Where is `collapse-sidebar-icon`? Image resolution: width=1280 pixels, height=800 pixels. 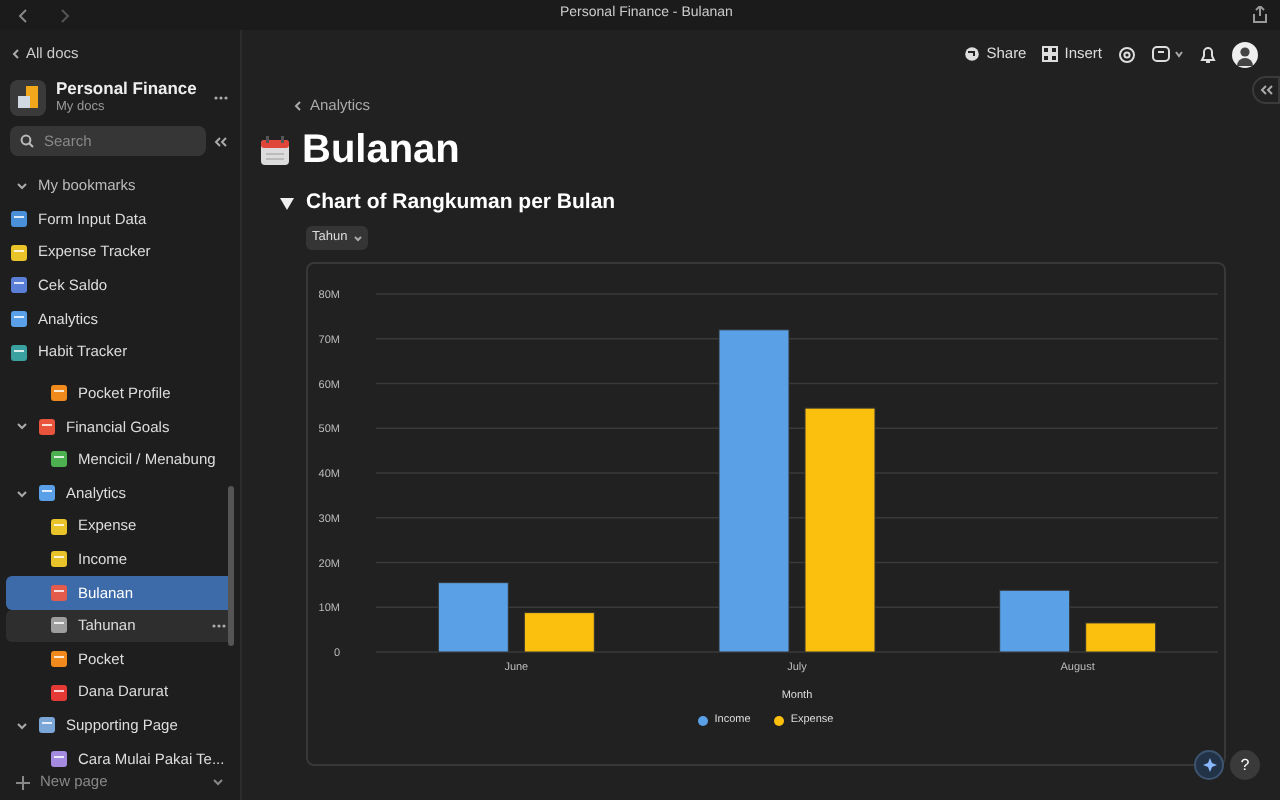 collapse-sidebar-icon is located at coordinates (221, 141).